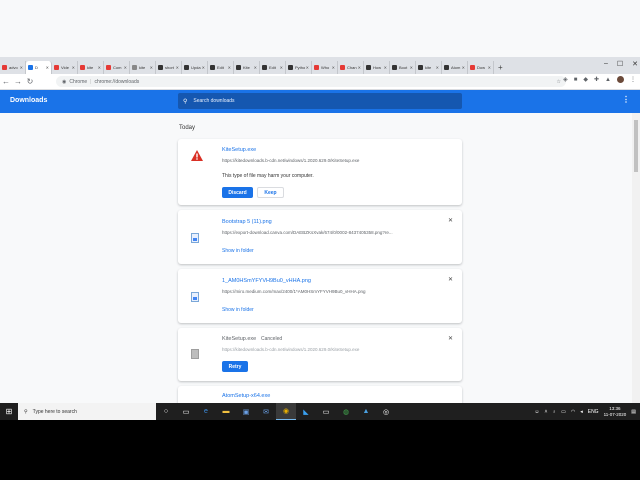 Image resolution: width=640 pixels, height=480 pixels. I want to click on maximize-button: ☐, so click(620, 64).